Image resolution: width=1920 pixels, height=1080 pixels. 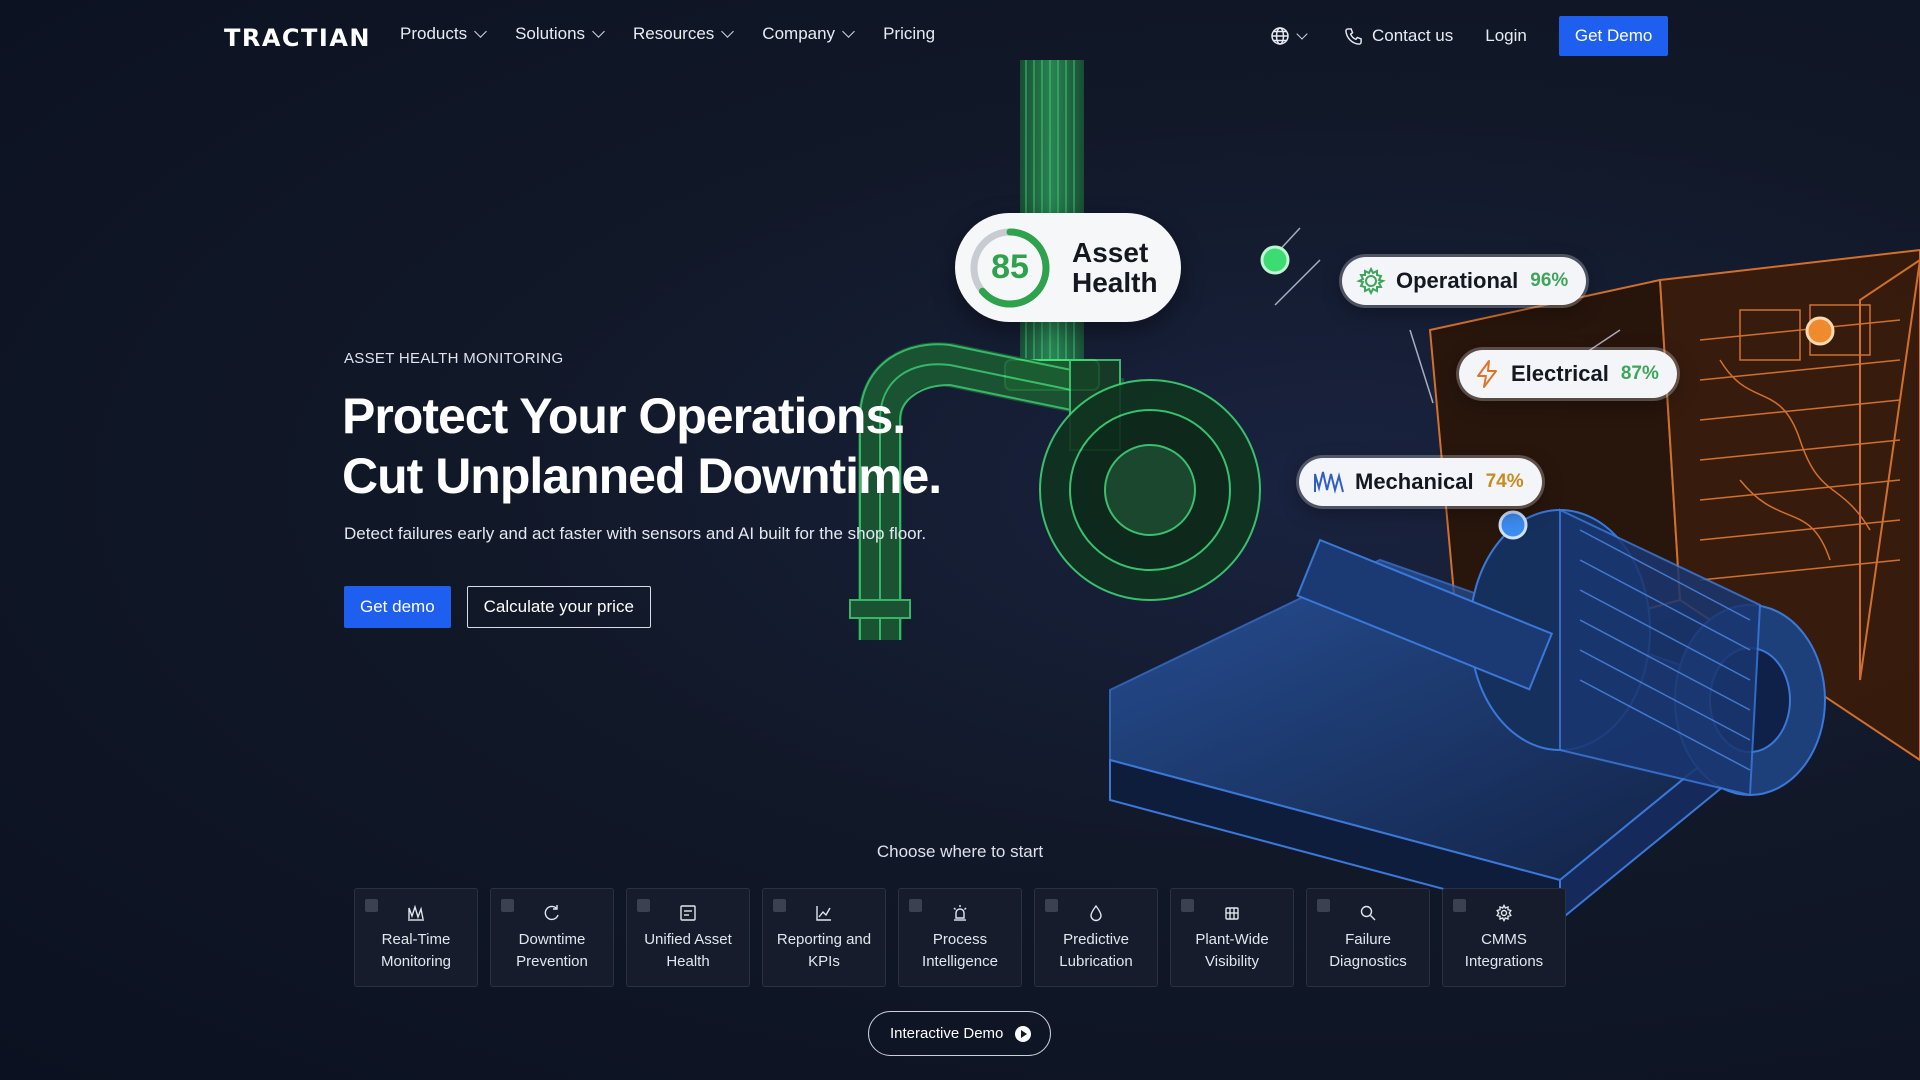 What do you see at coordinates (1414, 481) in the screenshot?
I see `mechanical-label: Mechanical` at bounding box center [1414, 481].